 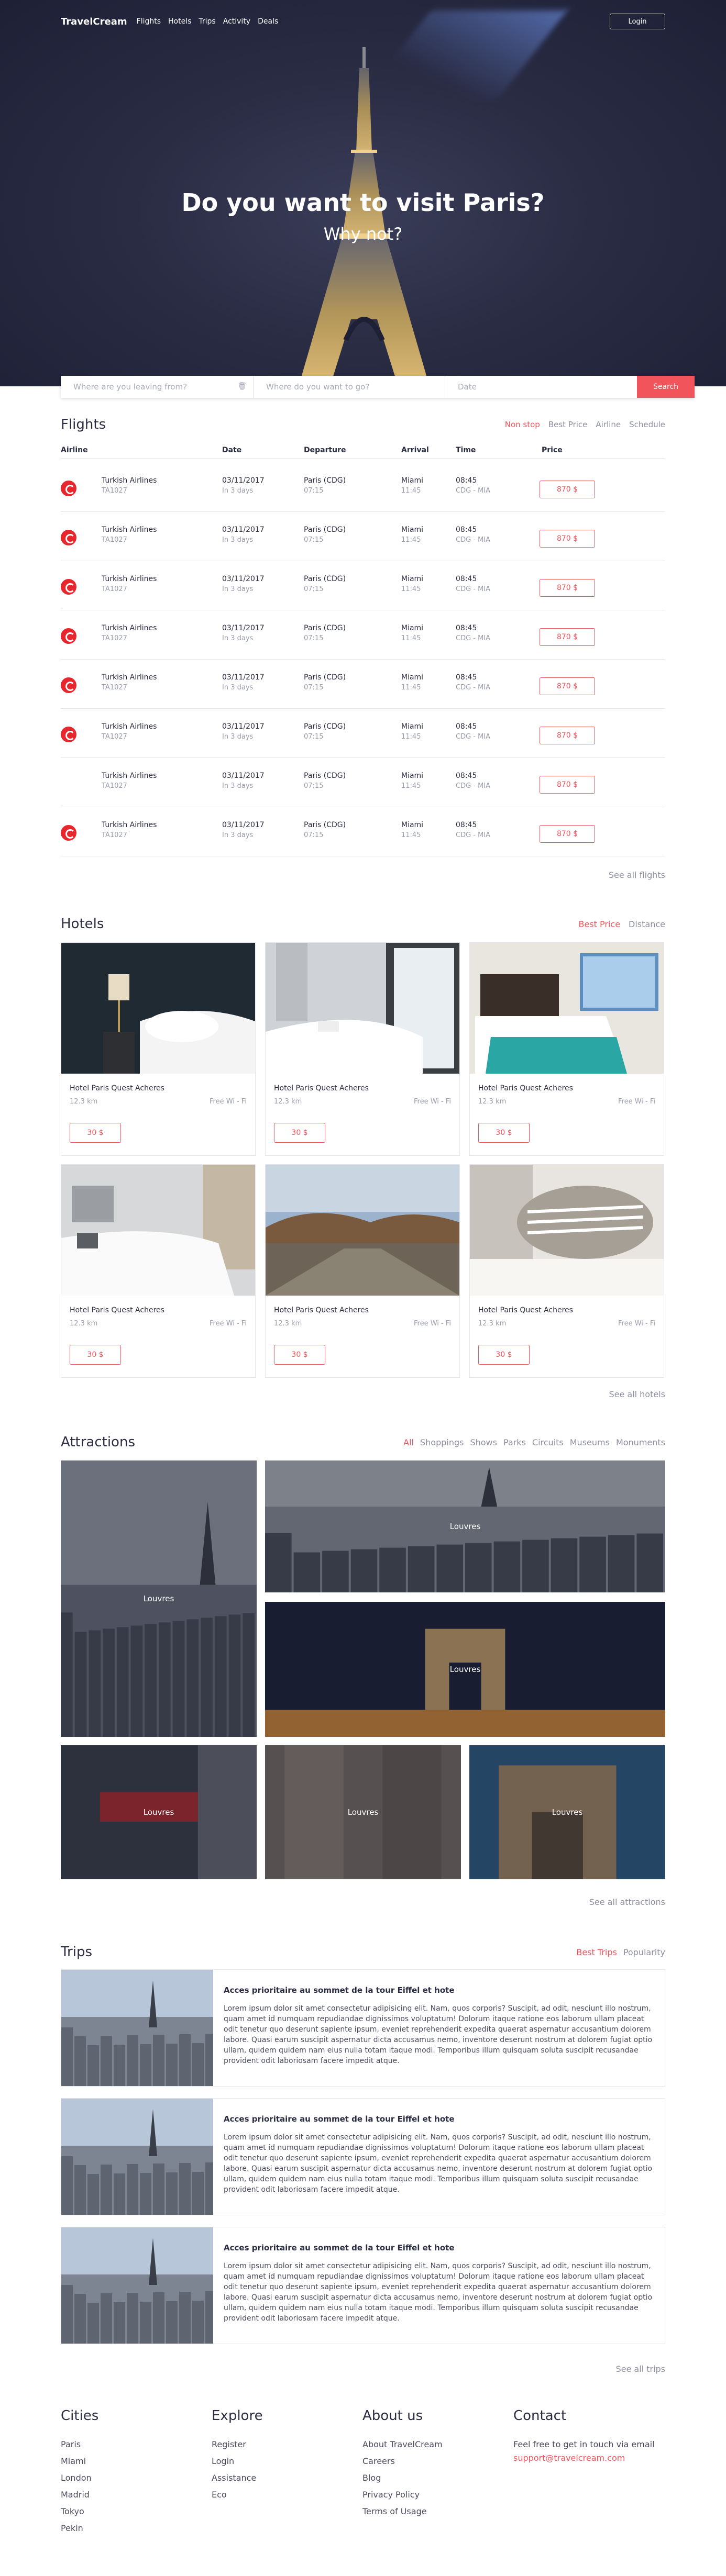 What do you see at coordinates (637, 1394) in the screenshot?
I see `see-all-hotels-link: See all hotels` at bounding box center [637, 1394].